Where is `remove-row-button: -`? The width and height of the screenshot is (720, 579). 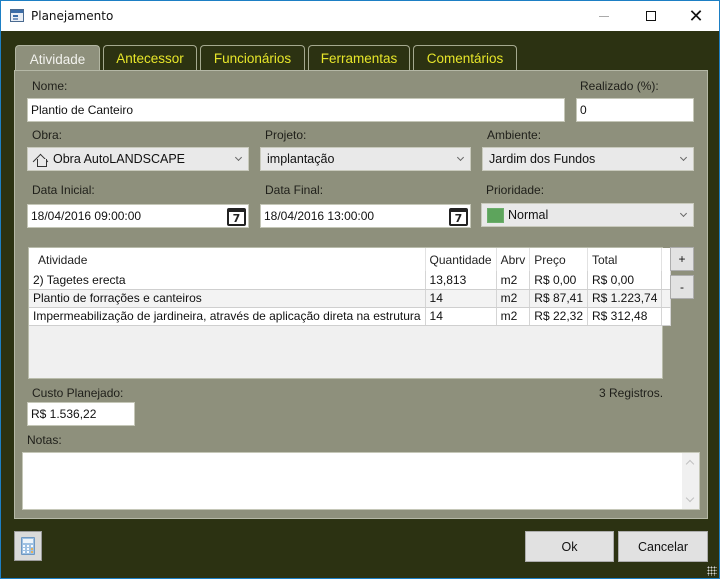 remove-row-button: - is located at coordinates (682, 287).